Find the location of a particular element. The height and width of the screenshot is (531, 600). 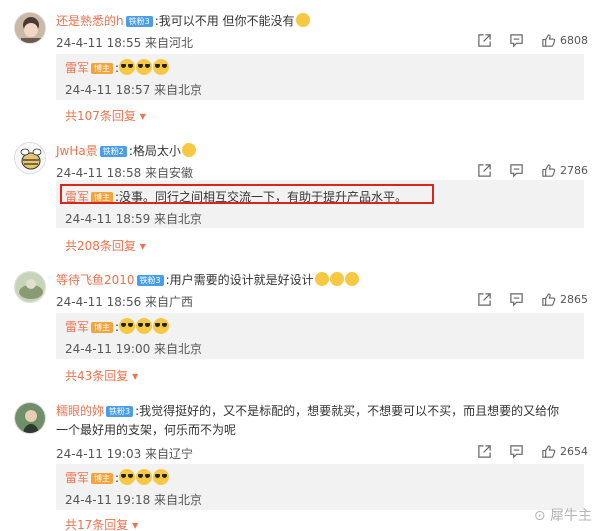

more-replies-link: 共208条回复 ▾ is located at coordinates (105, 245).